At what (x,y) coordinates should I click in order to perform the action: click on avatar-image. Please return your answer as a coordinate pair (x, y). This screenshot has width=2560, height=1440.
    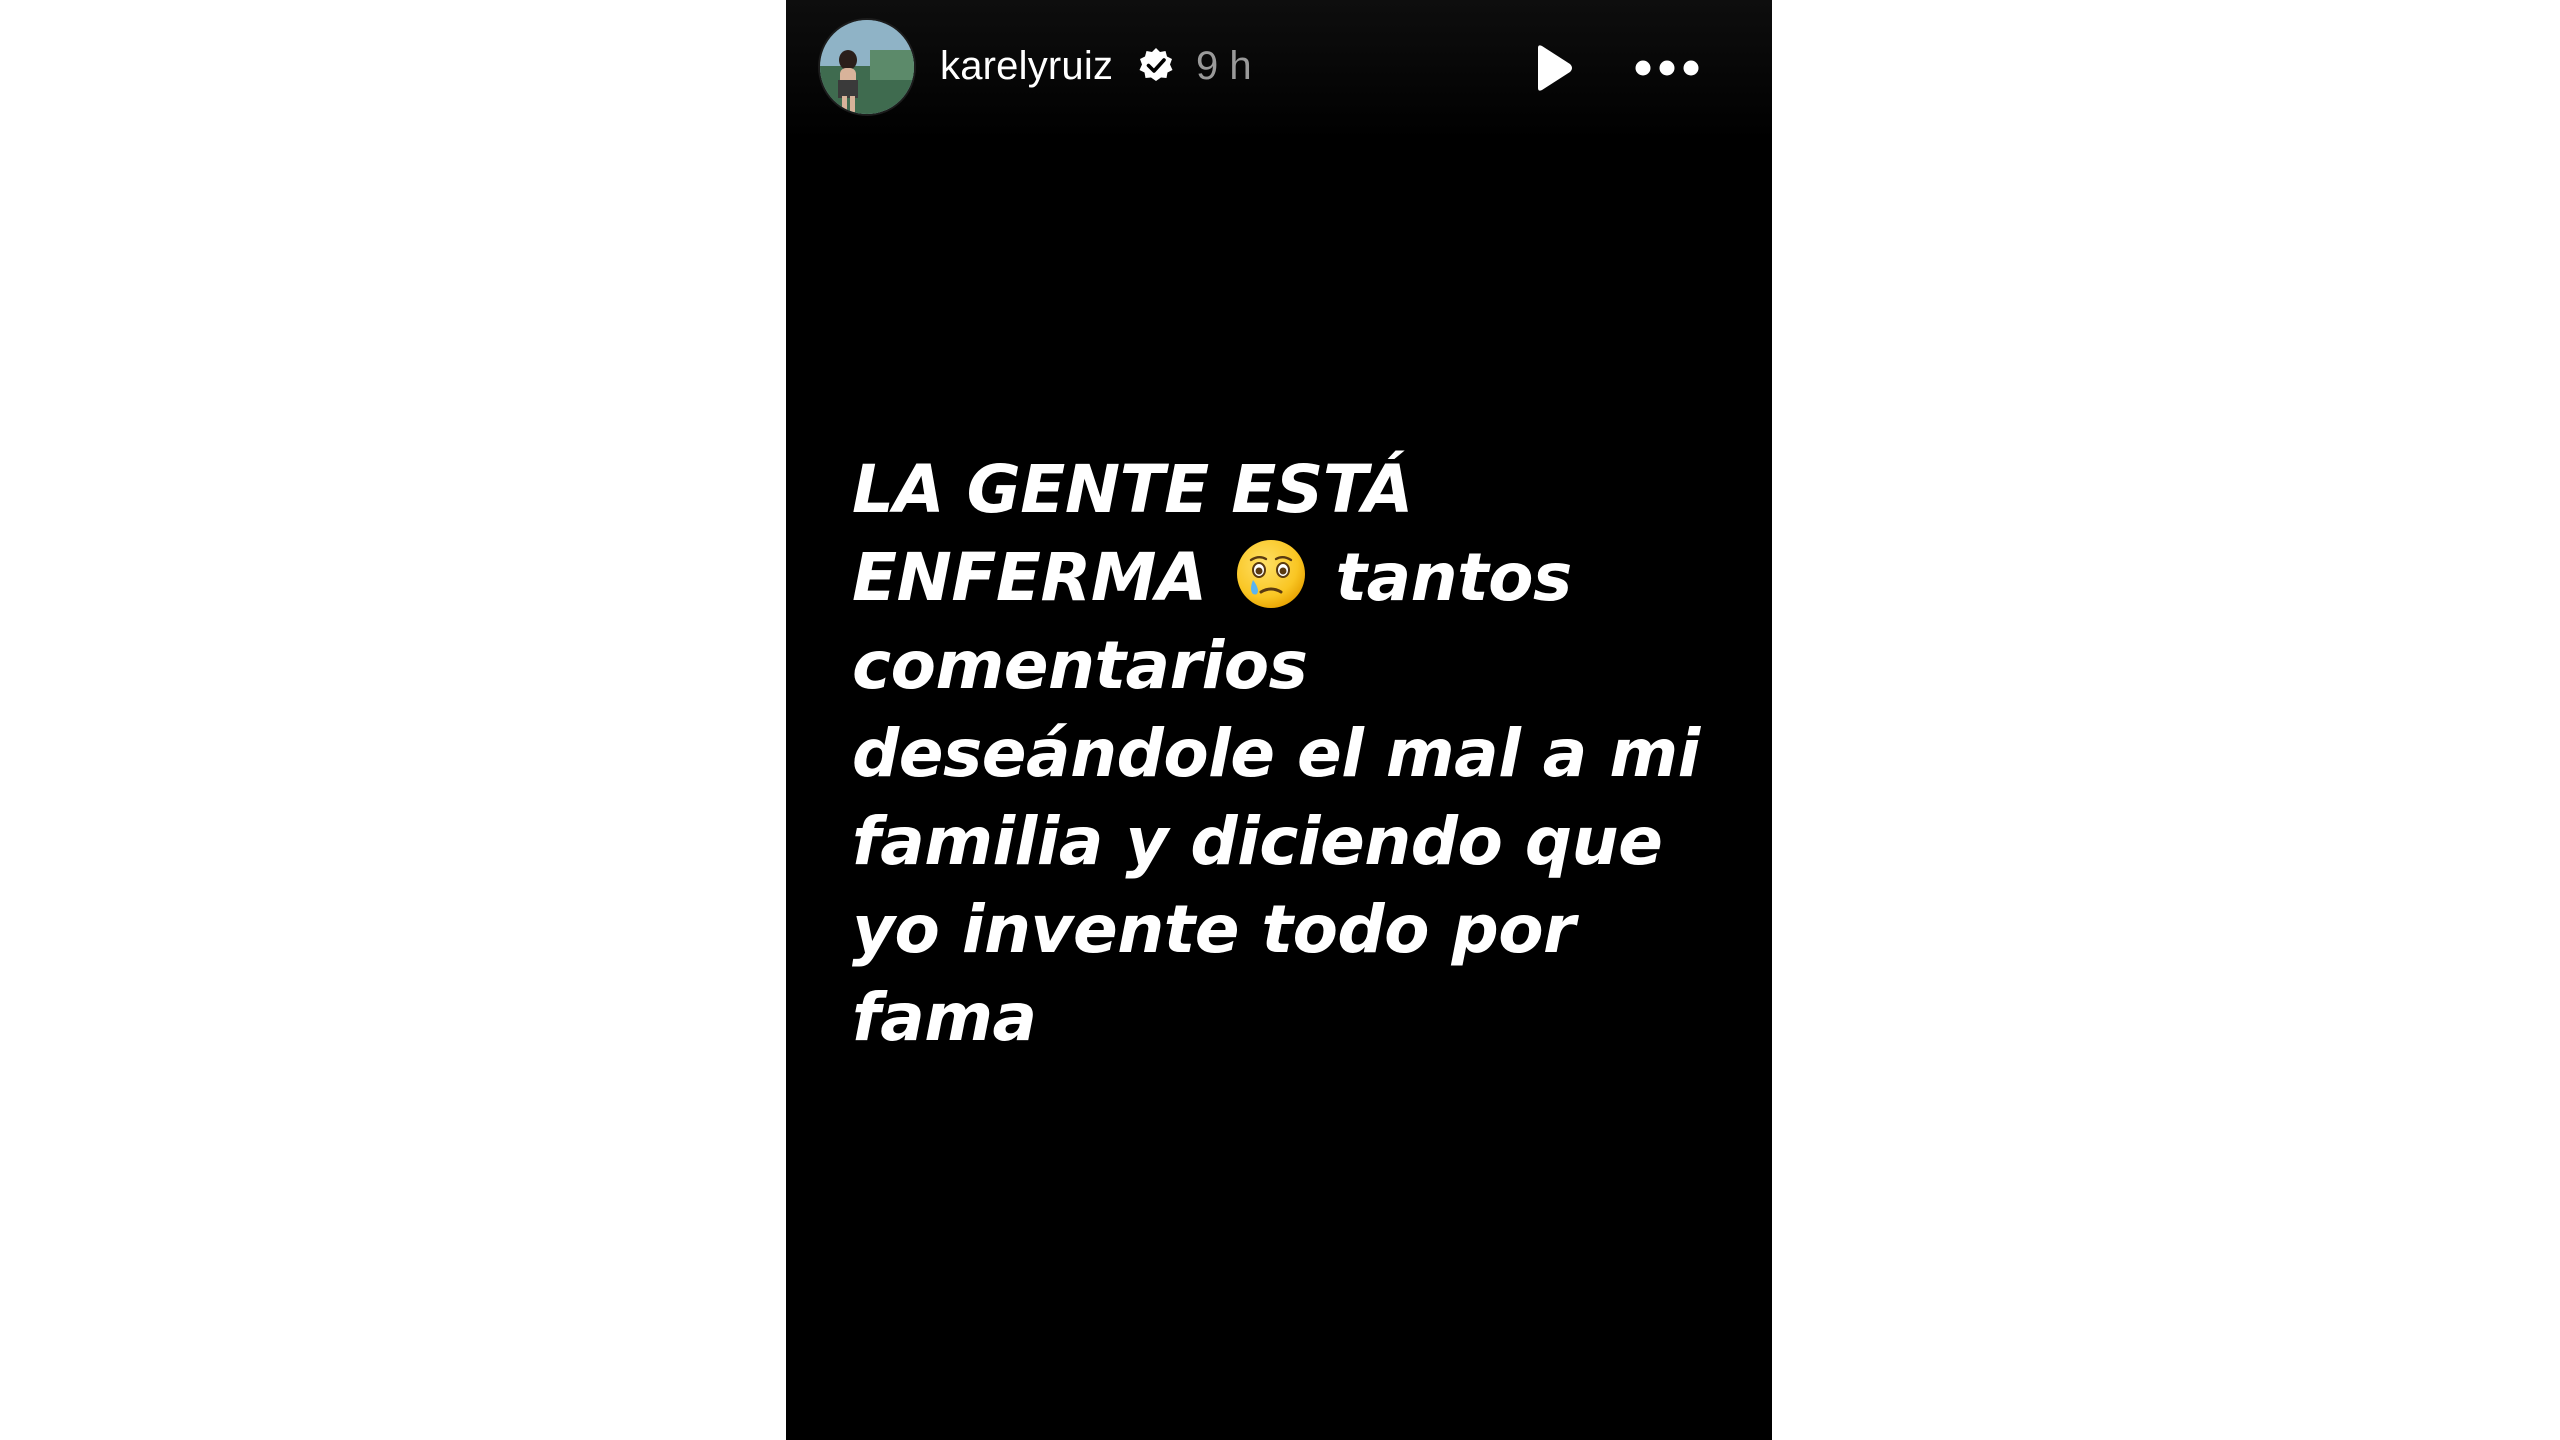
    Looking at the image, I should click on (867, 67).